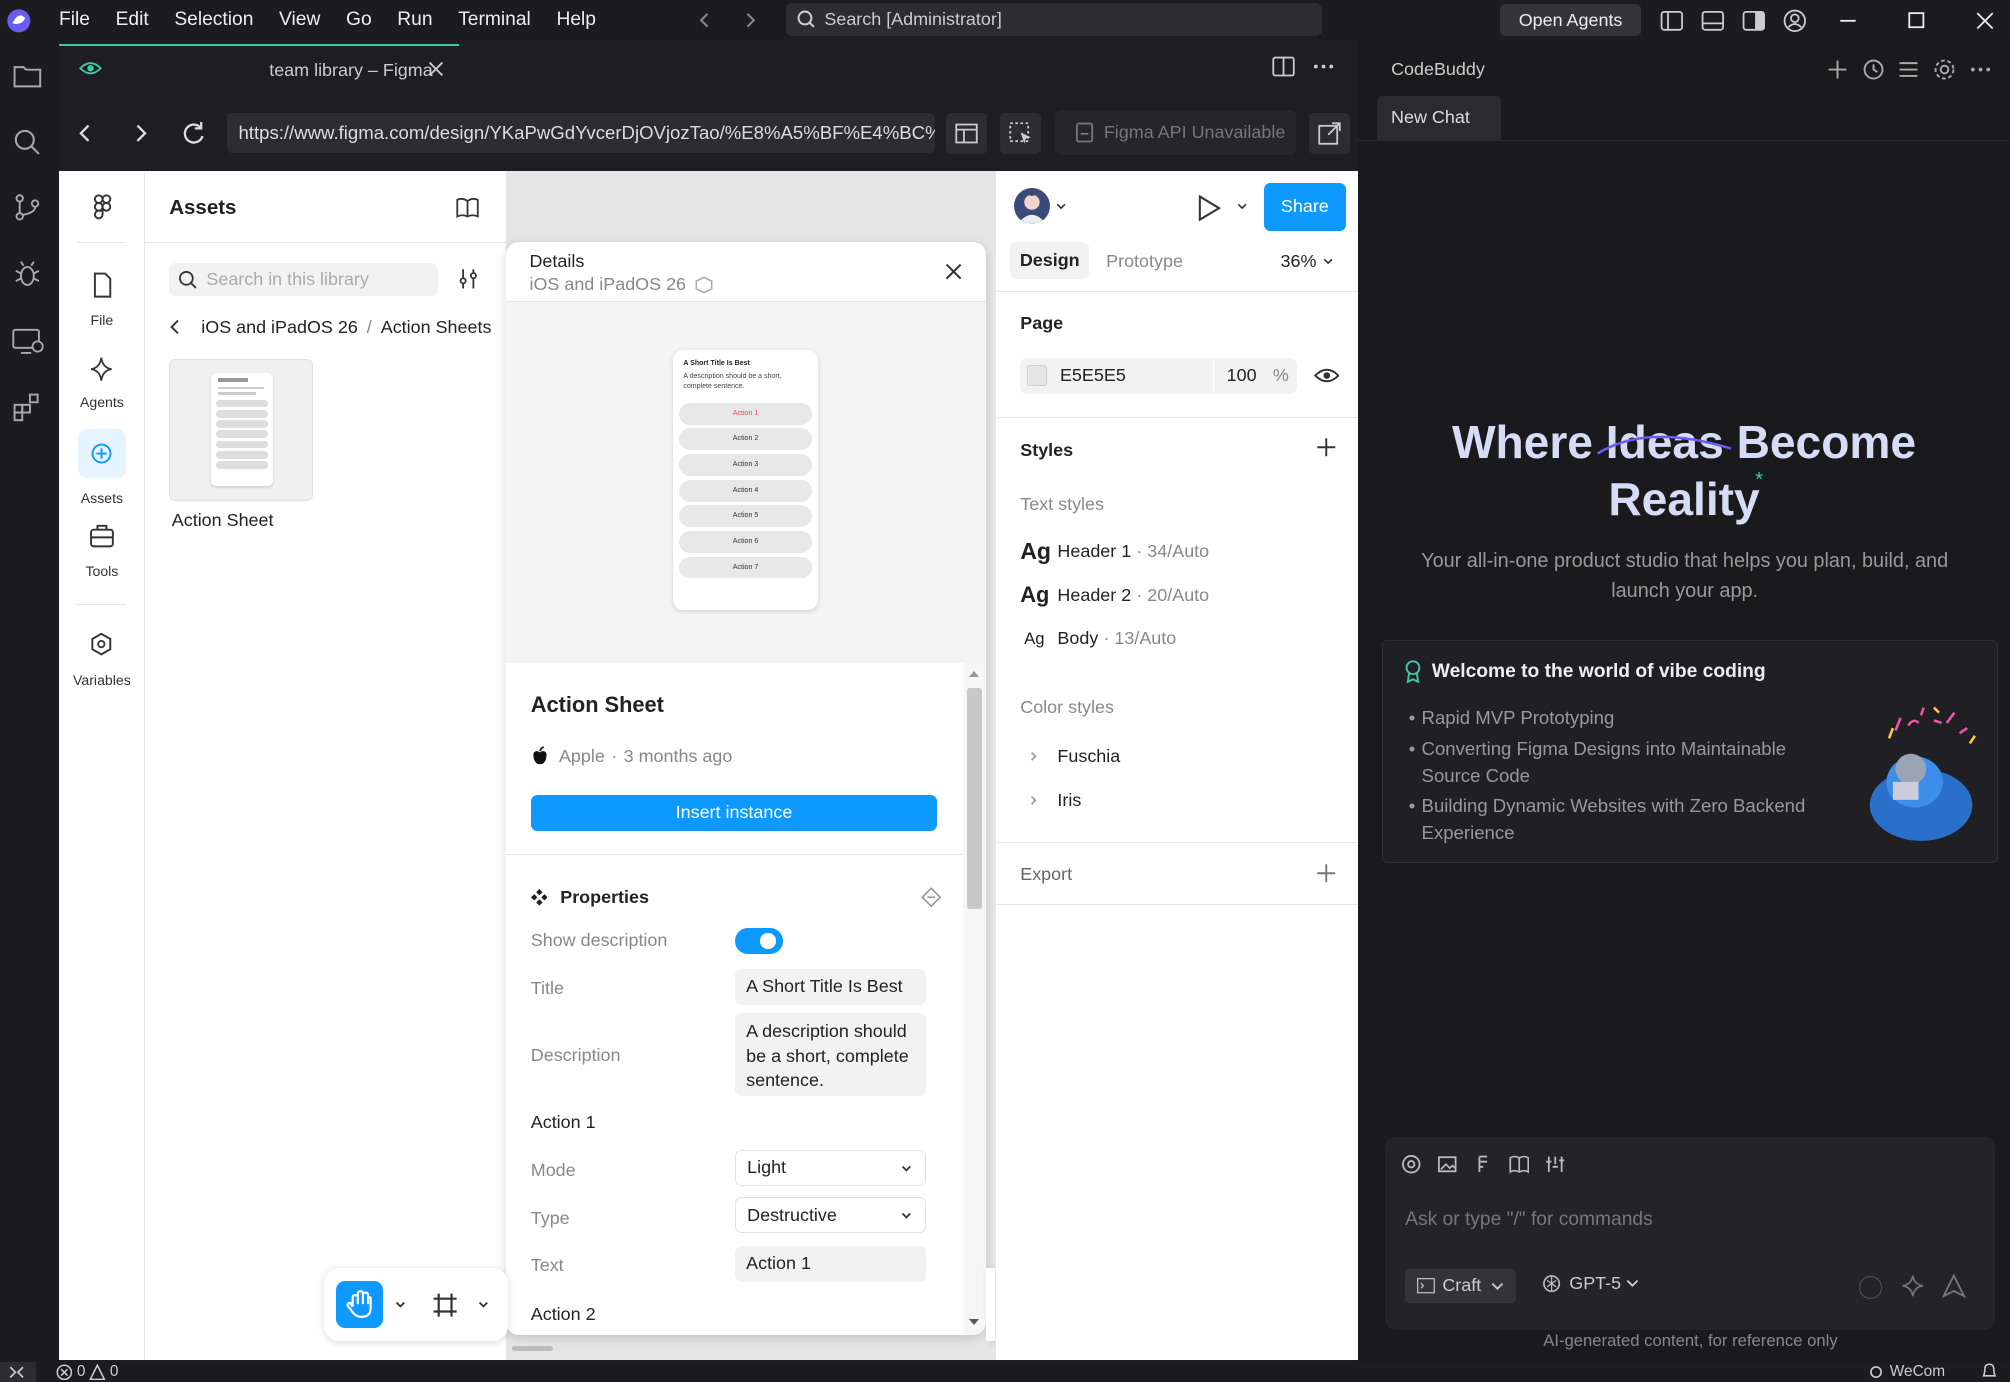 This screenshot has width=2010, height=1382. What do you see at coordinates (1917, 21) in the screenshot?
I see `maximize-icon` at bounding box center [1917, 21].